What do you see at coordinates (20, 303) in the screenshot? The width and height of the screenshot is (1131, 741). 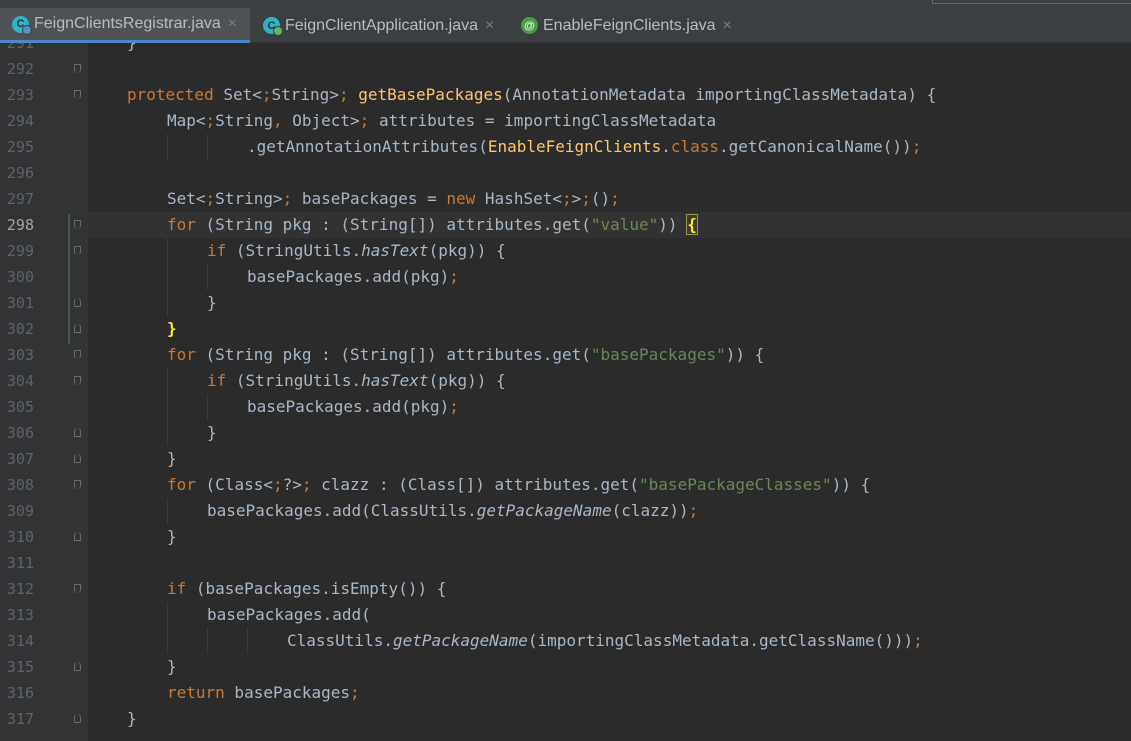 I see `line-number: 301` at bounding box center [20, 303].